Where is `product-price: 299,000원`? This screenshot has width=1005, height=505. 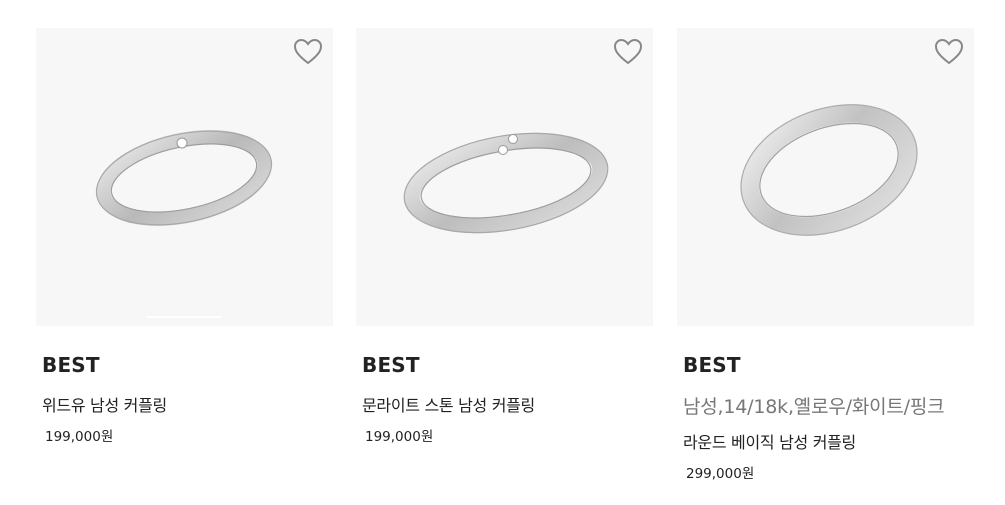
product-price: 299,000원 is located at coordinates (720, 474).